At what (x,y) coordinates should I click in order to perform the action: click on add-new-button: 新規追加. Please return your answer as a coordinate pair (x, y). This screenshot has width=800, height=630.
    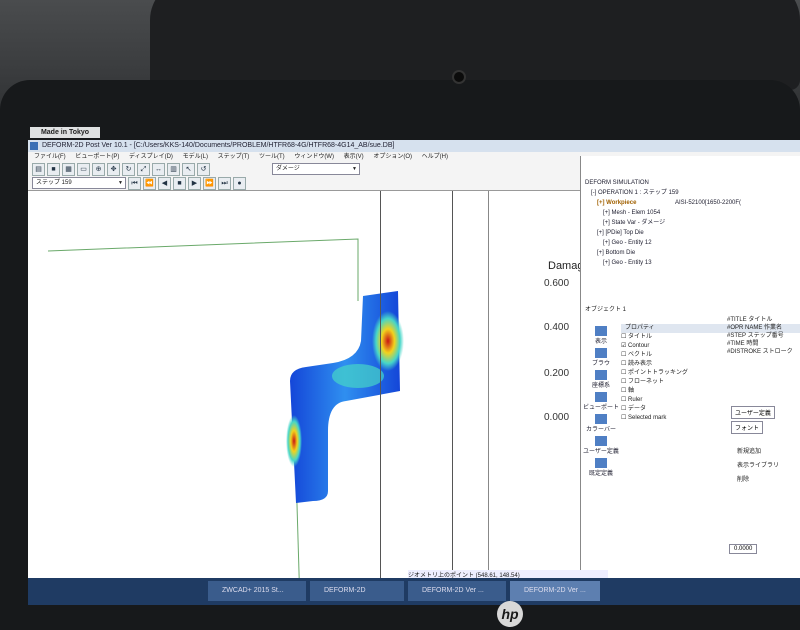
    Looking at the image, I should click on (749, 450).